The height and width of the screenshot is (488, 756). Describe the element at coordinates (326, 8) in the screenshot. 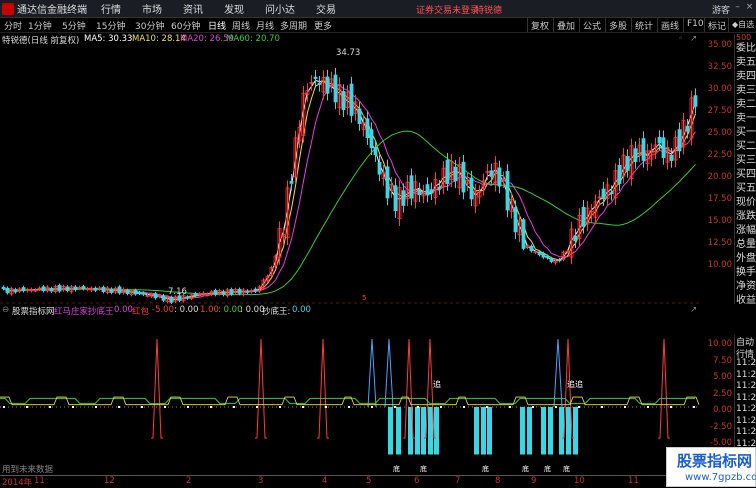

I see `menu-trade: 交易` at that location.